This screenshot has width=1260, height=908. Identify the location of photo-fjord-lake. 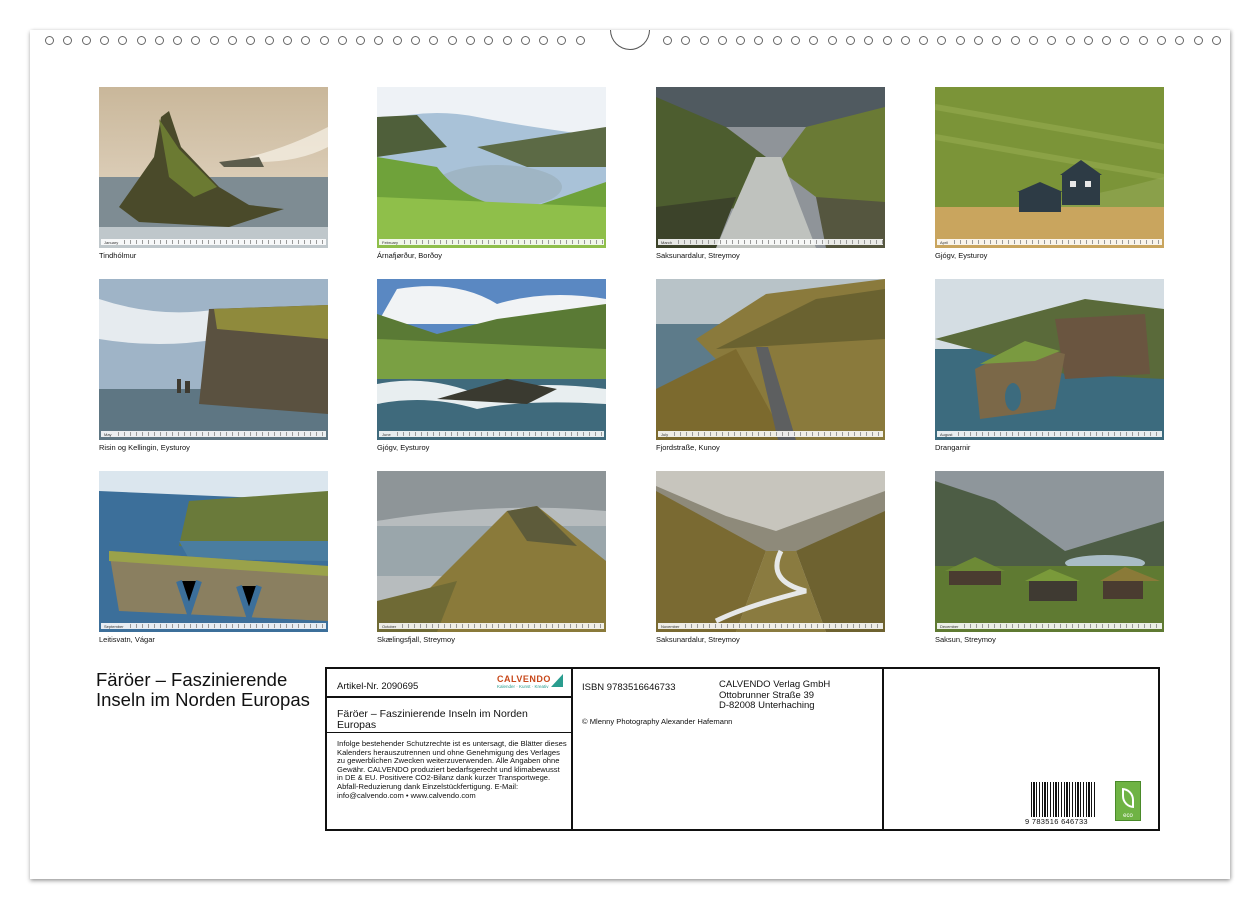
(491, 167).